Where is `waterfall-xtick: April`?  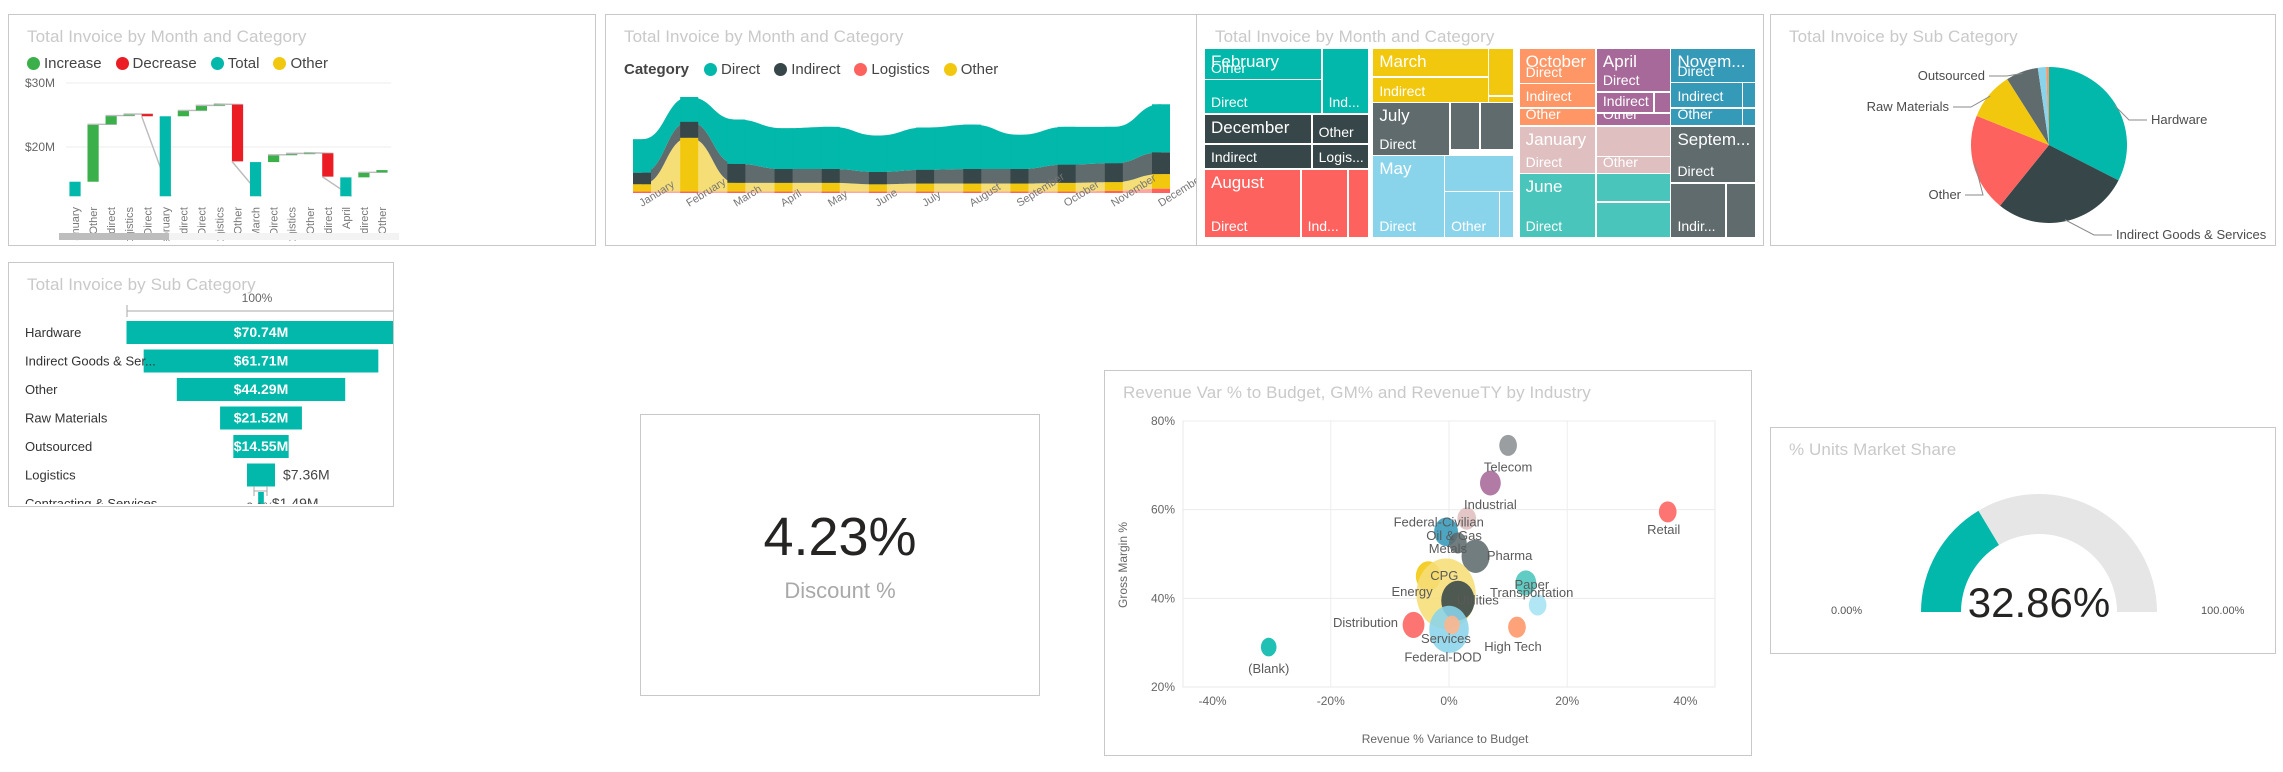
waterfall-xtick: April is located at coordinates (347, 218).